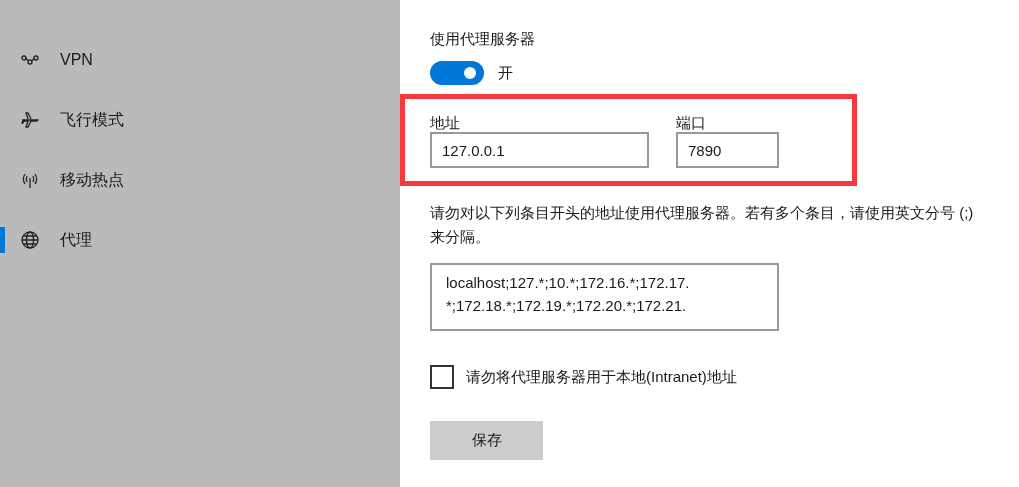  What do you see at coordinates (604, 297) in the screenshot?
I see `exceptions-field: localhost;127.*;10.*;172.16.*;172.17. *;172.18.*;172.19.*;172.20.*;172.21.` at bounding box center [604, 297].